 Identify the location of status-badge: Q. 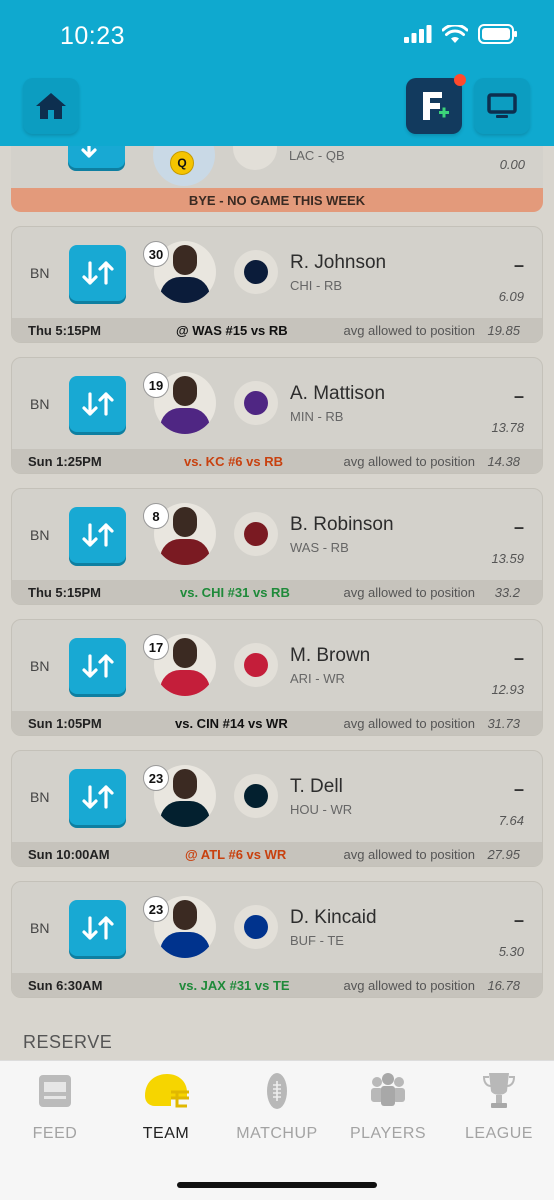
(182, 163).